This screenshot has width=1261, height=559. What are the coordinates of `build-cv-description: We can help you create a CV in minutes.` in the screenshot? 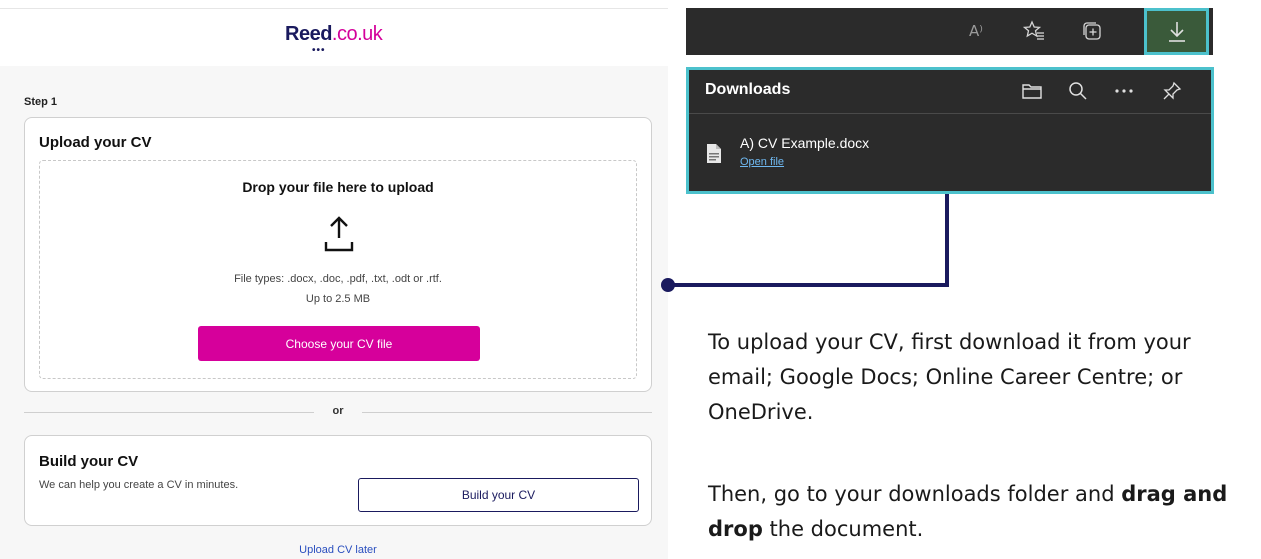 It's located at (139, 485).